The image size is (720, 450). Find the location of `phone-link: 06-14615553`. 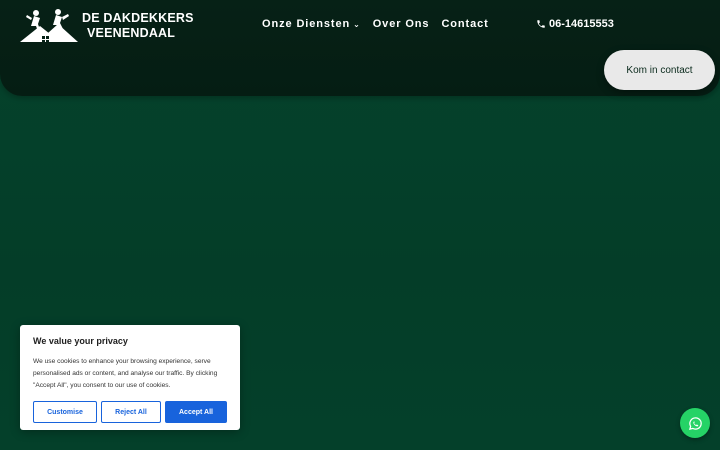

phone-link: 06-14615553 is located at coordinates (575, 24).